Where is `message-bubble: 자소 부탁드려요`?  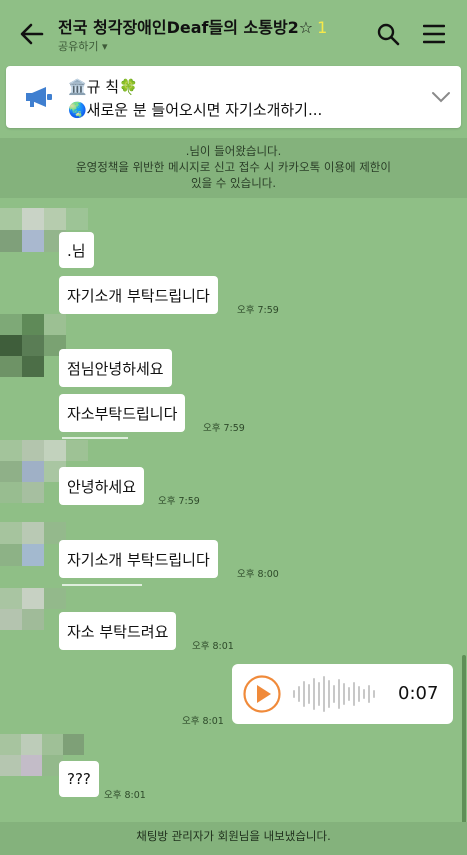
message-bubble: 자소 부탁드려요 is located at coordinates (118, 631).